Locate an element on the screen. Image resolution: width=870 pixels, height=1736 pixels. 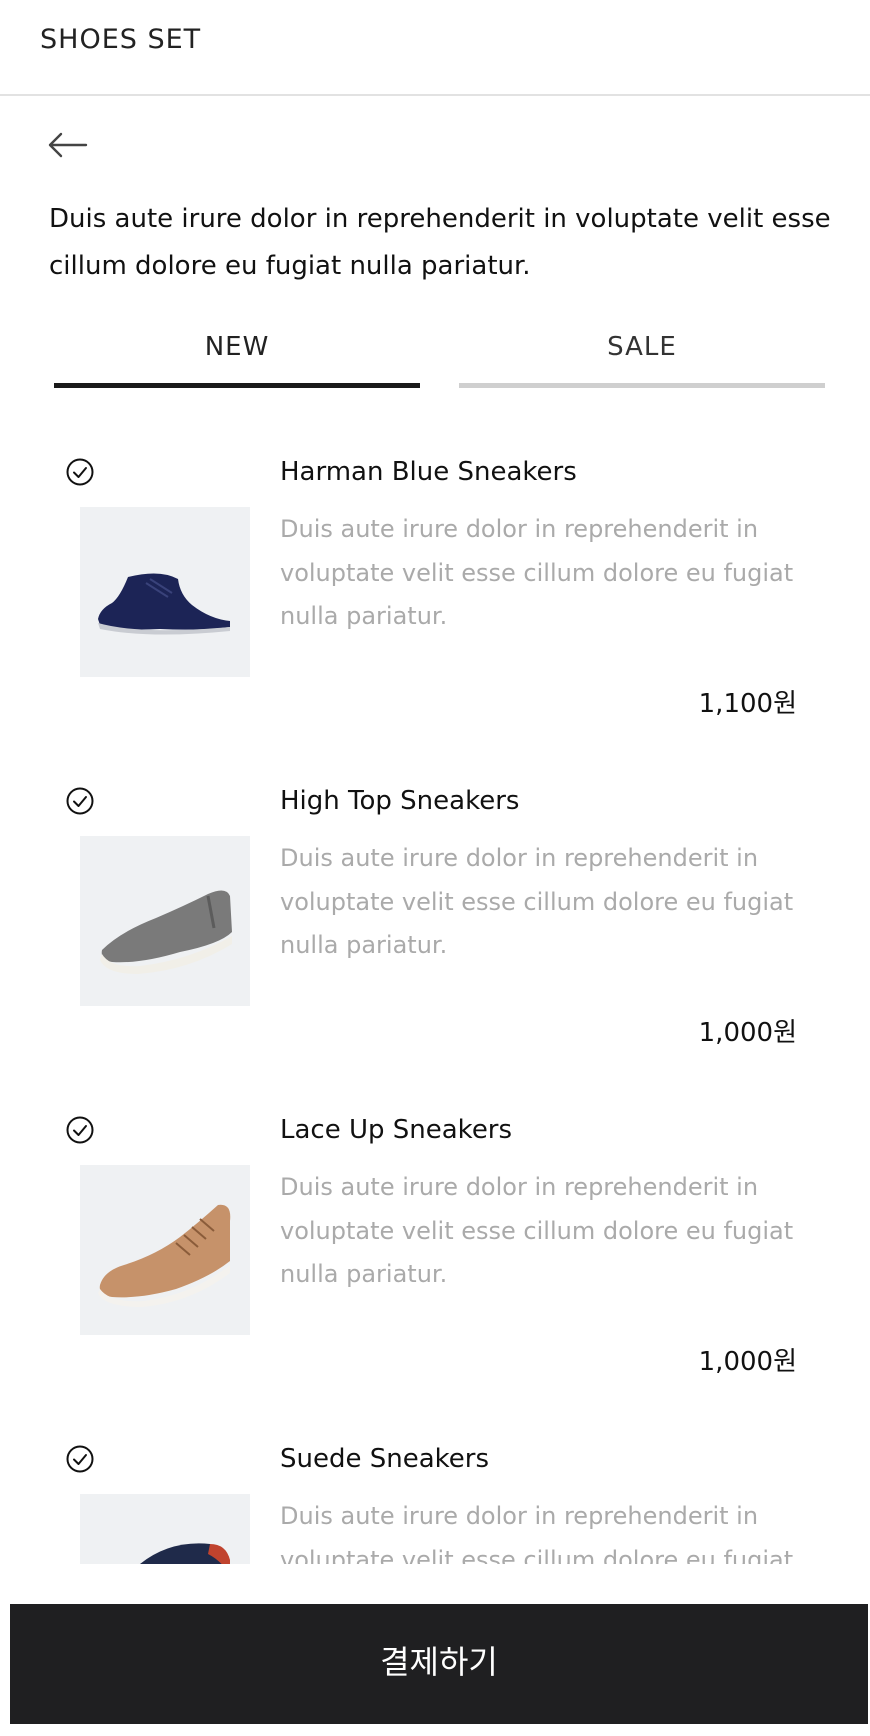
product-image-suede-shoe is located at coordinates (165, 1529).